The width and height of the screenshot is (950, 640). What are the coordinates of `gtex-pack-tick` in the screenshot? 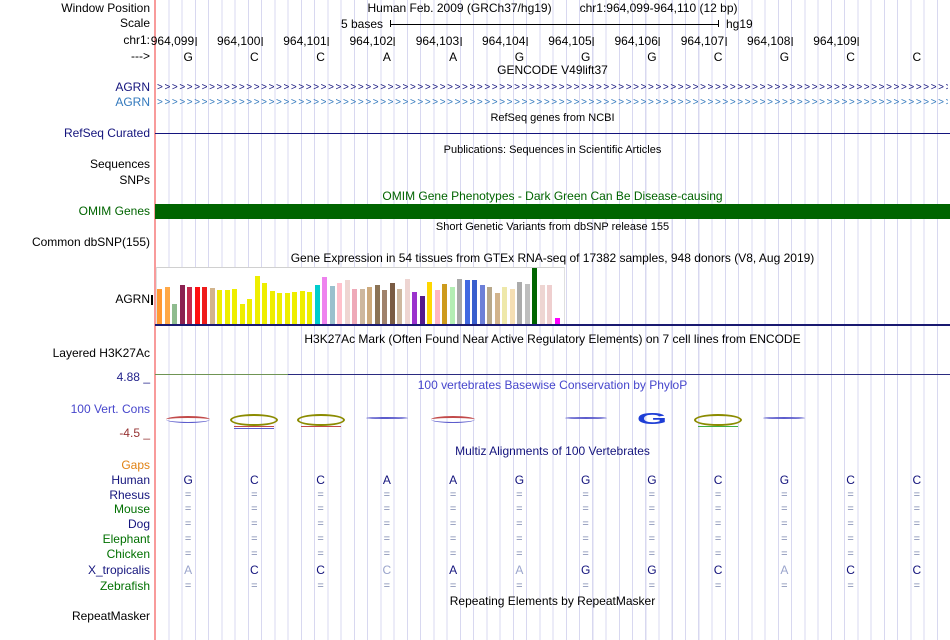 It's located at (152, 300).